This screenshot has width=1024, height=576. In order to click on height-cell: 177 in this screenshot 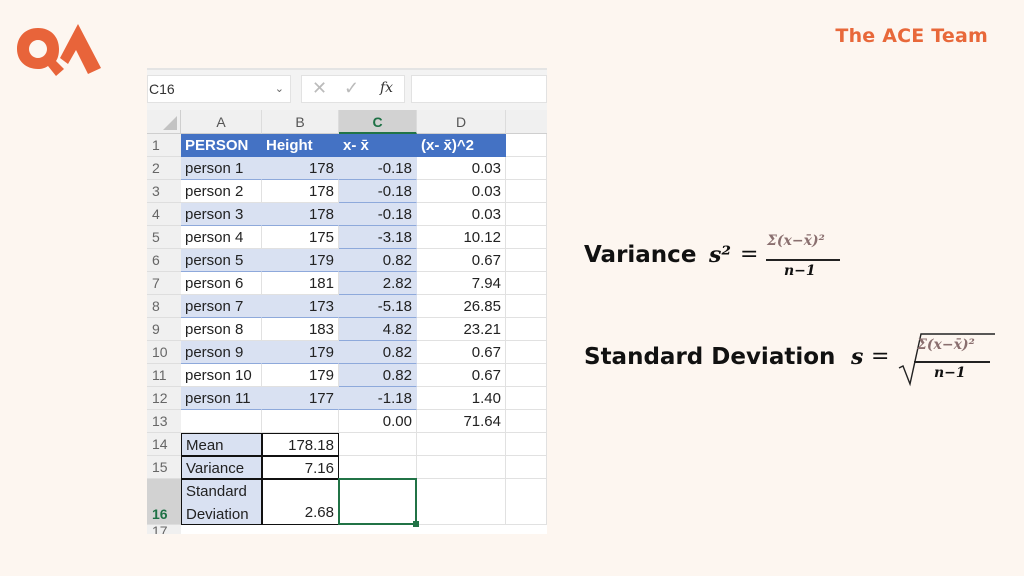, I will do `click(300, 398)`.